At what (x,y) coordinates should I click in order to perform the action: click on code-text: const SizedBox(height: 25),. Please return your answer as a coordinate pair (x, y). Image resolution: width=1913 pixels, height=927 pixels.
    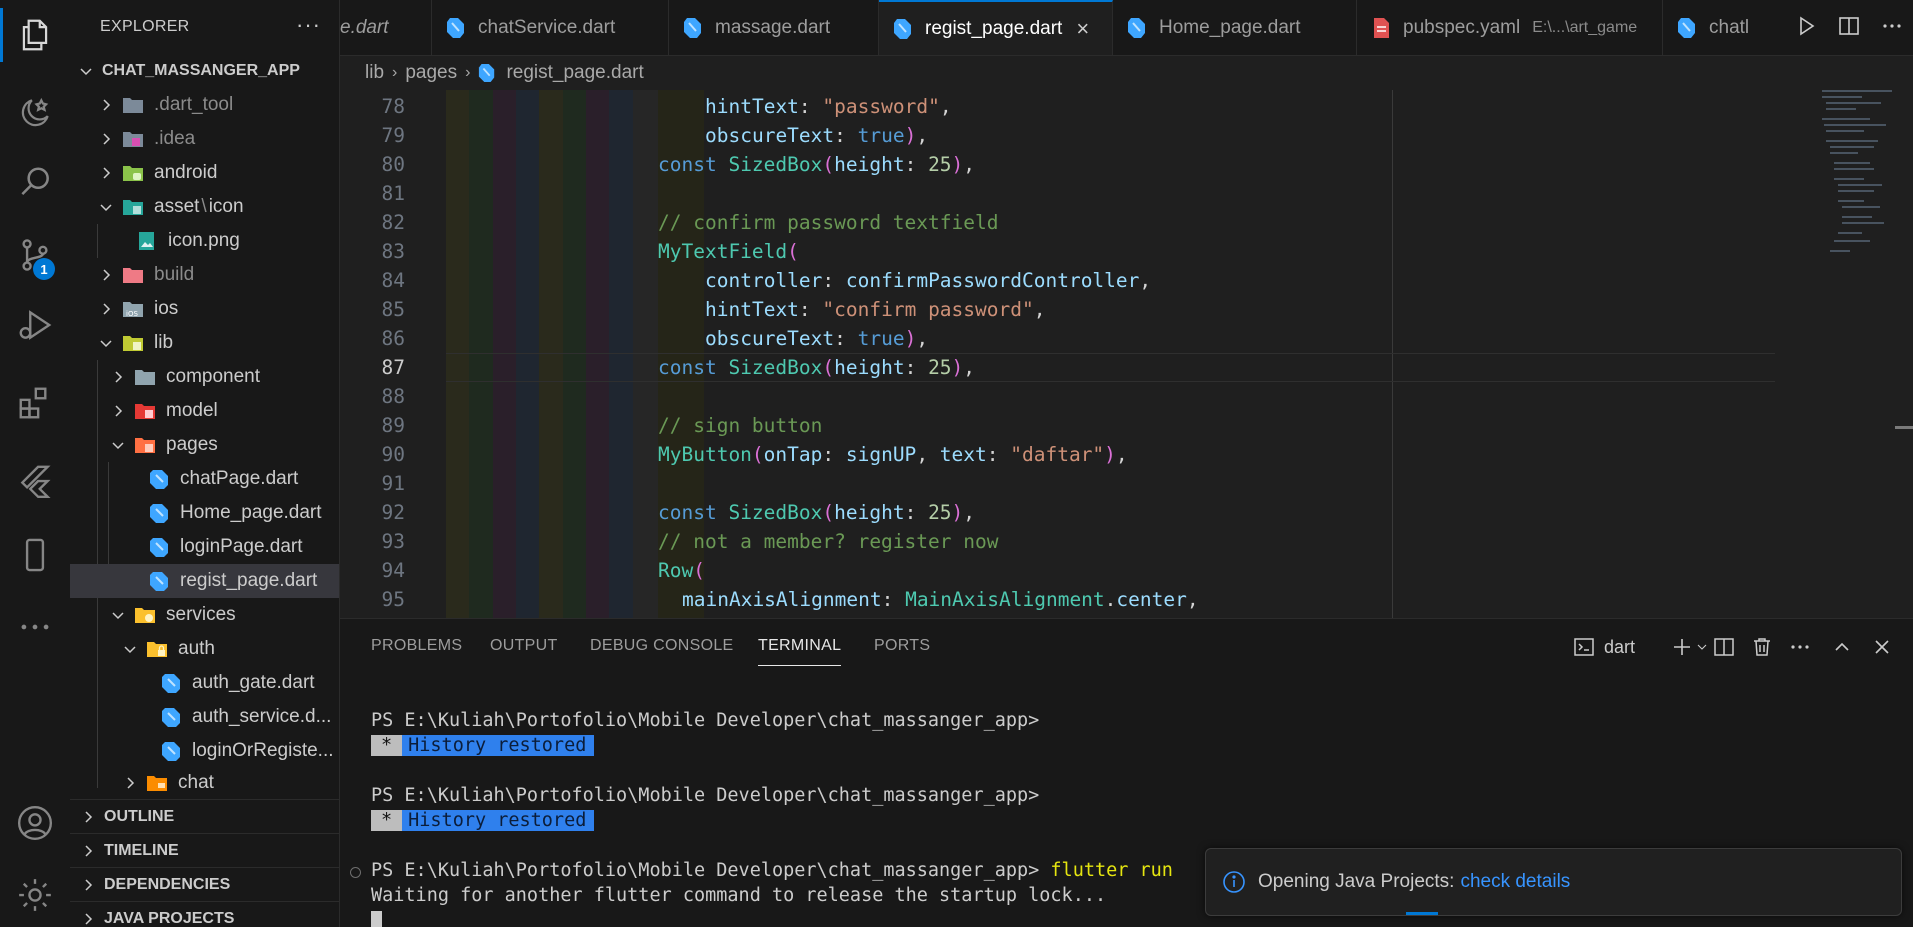
    Looking at the image, I should click on (817, 164).